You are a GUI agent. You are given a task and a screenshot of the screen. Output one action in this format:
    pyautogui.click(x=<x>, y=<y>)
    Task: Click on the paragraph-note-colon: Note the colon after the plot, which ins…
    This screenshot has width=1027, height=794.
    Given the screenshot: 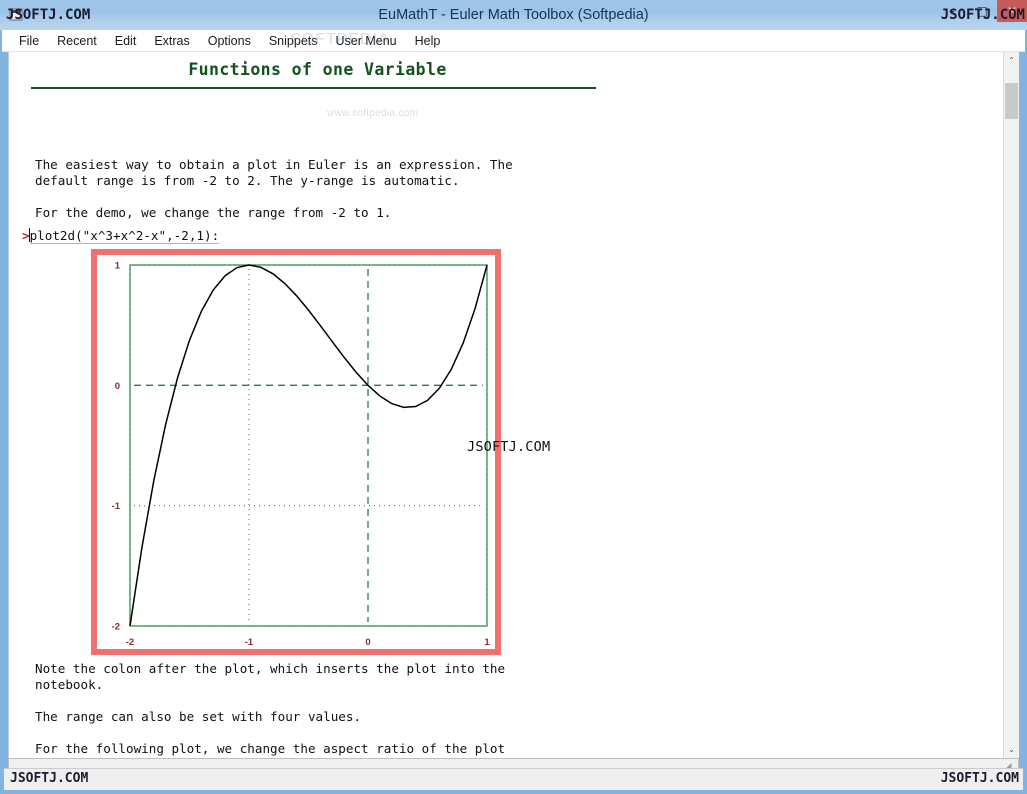 What is the action you would take?
    pyautogui.click(x=270, y=676)
    